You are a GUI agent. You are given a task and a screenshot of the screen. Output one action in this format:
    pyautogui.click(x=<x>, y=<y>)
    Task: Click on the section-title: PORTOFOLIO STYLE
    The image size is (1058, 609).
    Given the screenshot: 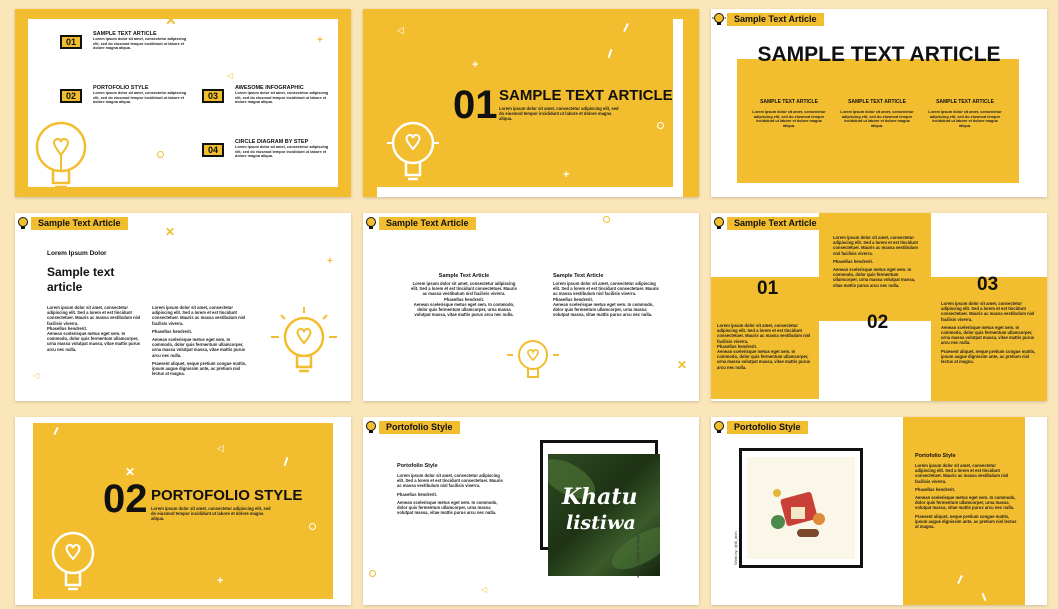 What is the action you would take?
    pyautogui.click(x=227, y=495)
    